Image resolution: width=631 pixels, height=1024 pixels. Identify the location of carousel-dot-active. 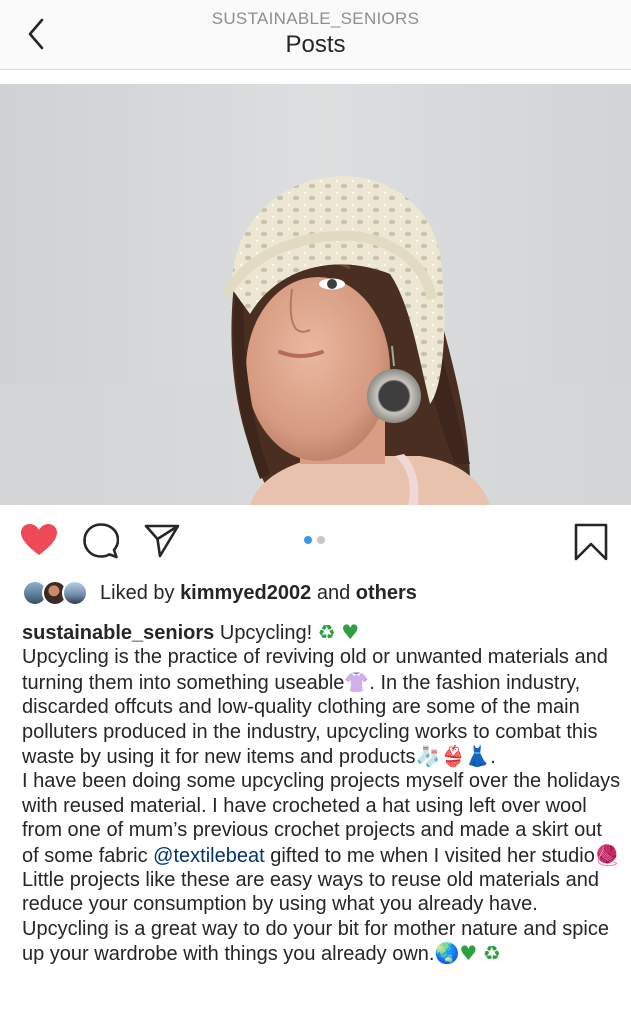
(308, 540).